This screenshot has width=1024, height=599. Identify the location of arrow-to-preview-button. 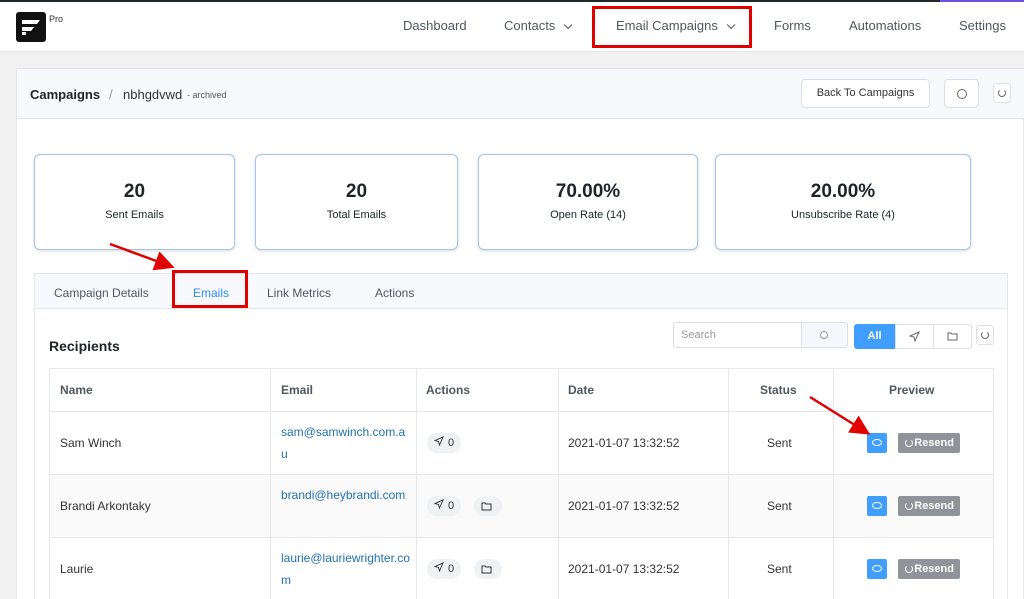
(840, 415).